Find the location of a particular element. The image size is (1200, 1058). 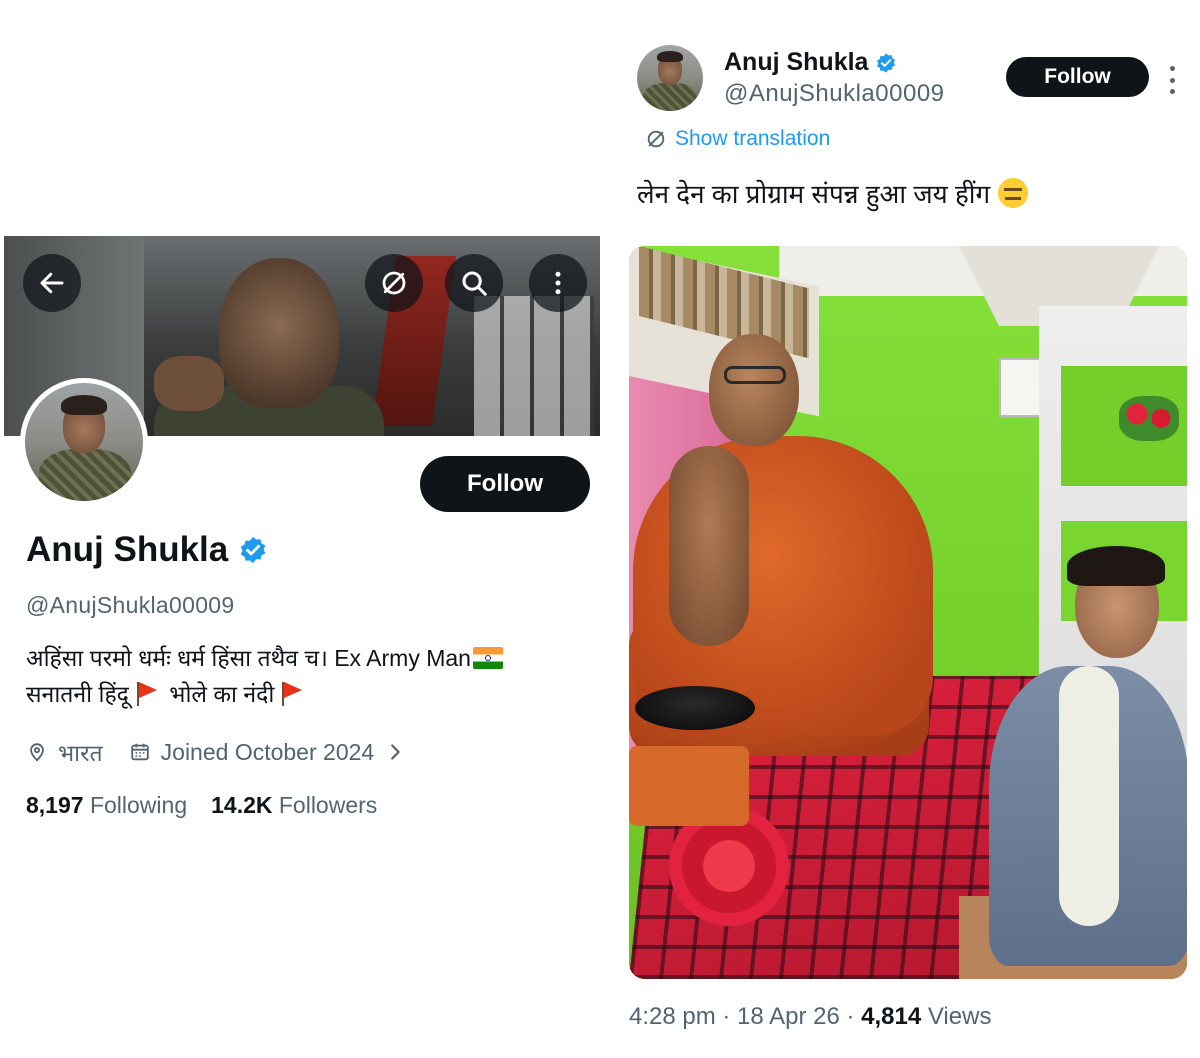

search-icon is located at coordinates (474, 283).